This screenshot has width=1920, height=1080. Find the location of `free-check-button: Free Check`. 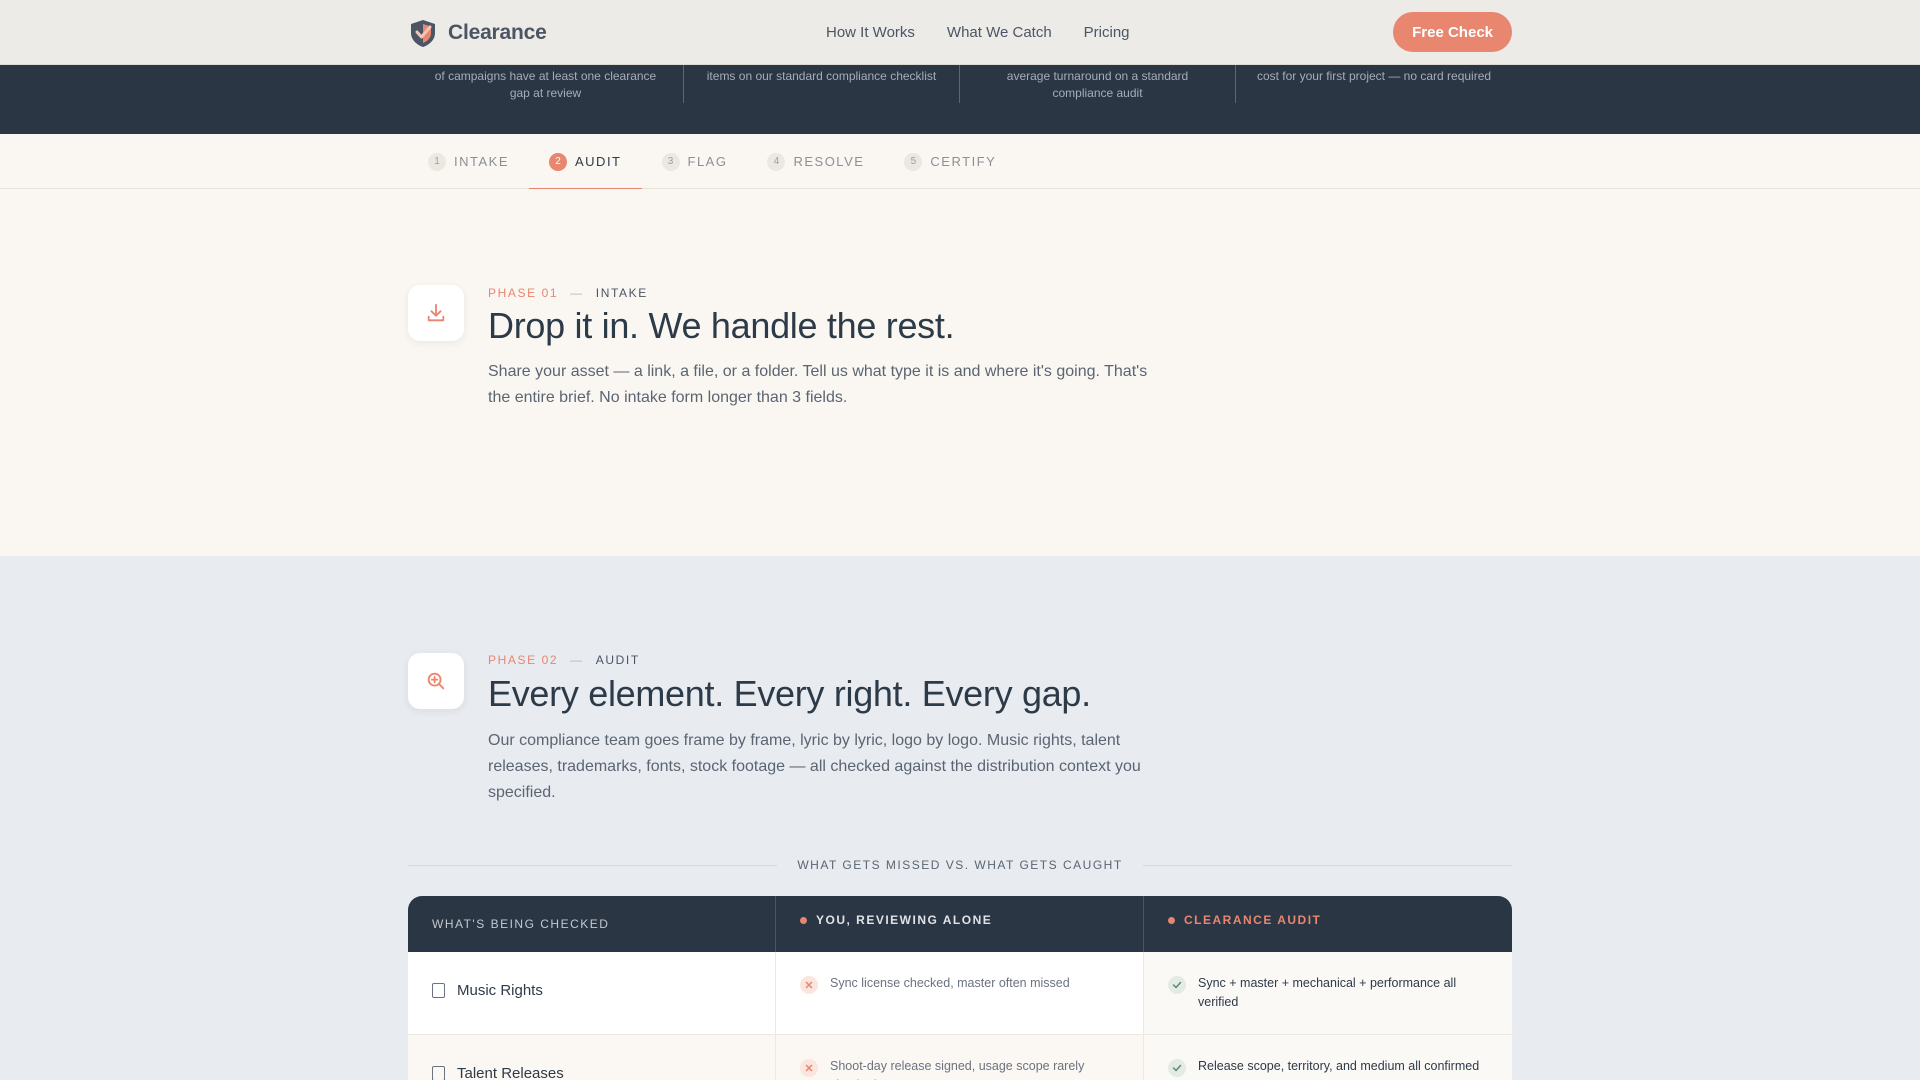

free-check-button: Free Check is located at coordinates (1452, 32).